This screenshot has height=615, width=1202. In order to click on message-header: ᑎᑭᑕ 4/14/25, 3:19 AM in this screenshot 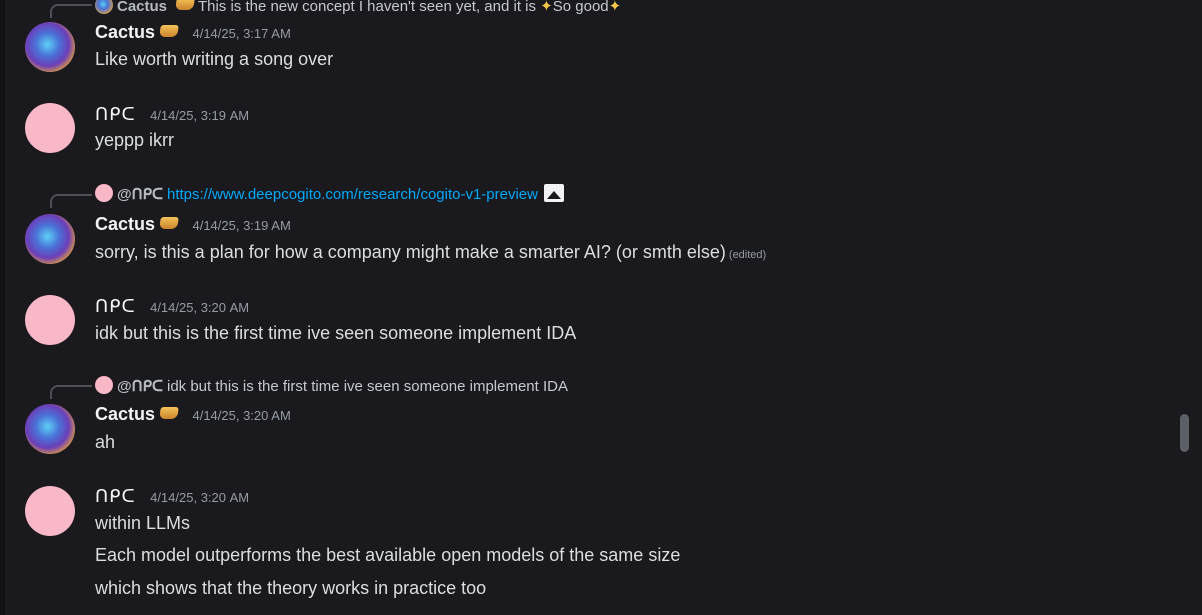, I will do `click(172, 114)`.